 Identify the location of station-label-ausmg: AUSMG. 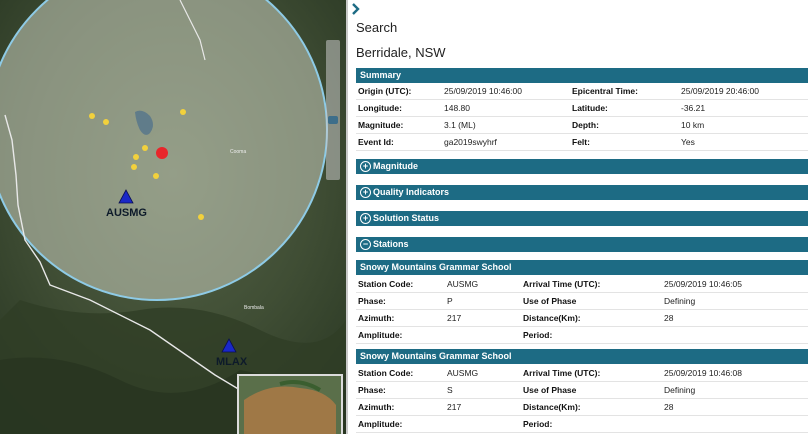
(126, 213).